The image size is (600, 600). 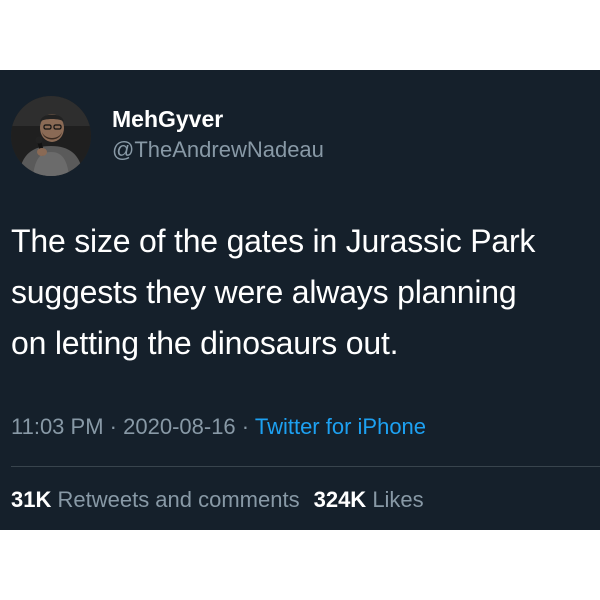 What do you see at coordinates (31, 499) in the screenshot?
I see `retweets-count: 31K` at bounding box center [31, 499].